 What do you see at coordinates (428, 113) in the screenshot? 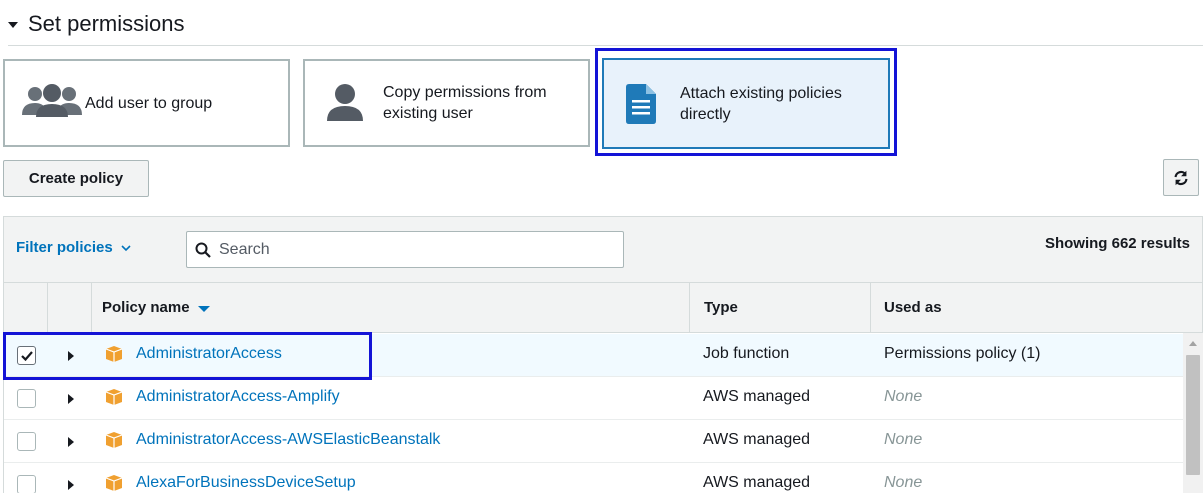
I see `copy-permissions-label-line2: existing user` at bounding box center [428, 113].